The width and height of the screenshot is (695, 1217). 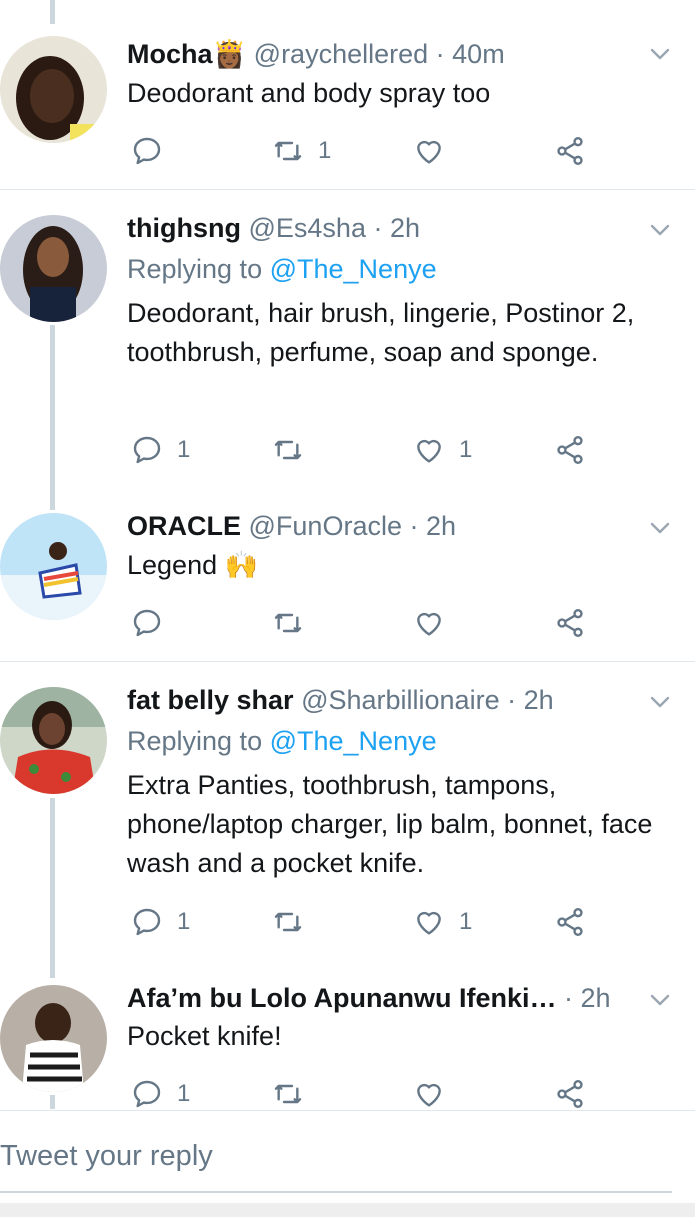 I want to click on author-handle: @Sharbillionaire, so click(x=400, y=700).